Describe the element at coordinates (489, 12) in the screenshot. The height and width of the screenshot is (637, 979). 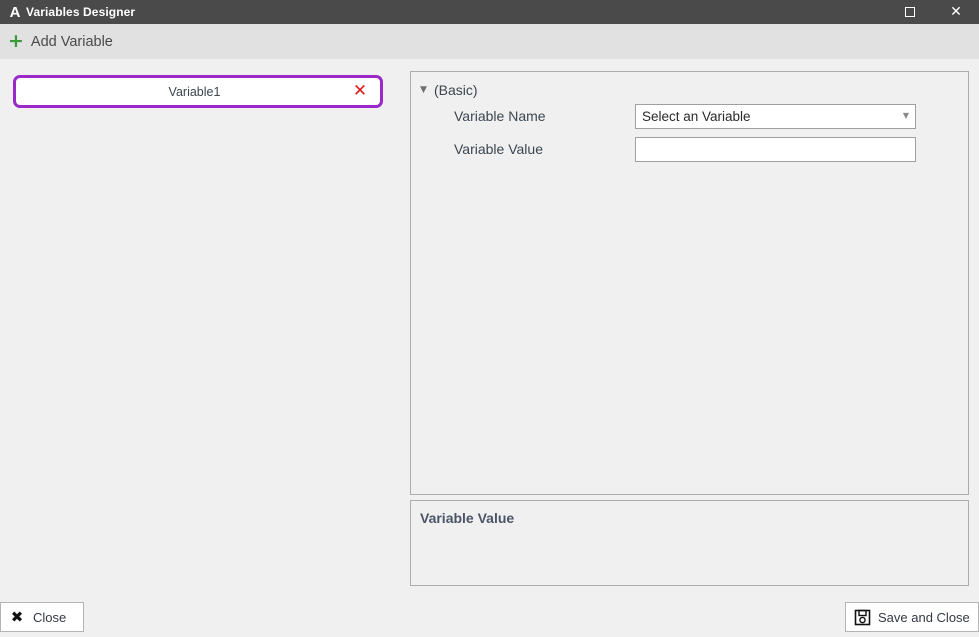
I see `window-titlebar: A Variables Designer ✕` at that location.